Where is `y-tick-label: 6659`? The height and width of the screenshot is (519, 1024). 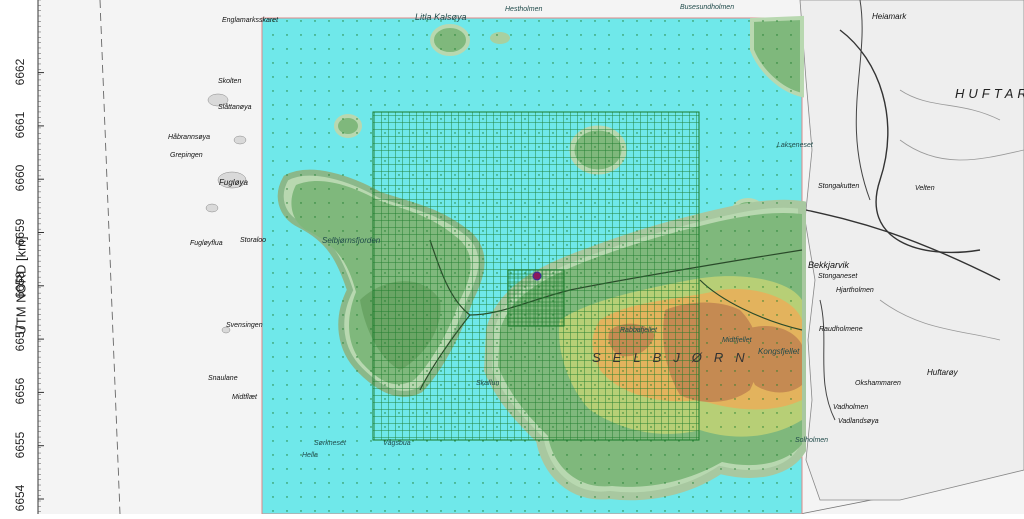 y-tick-label: 6659 is located at coordinates (20, 231).